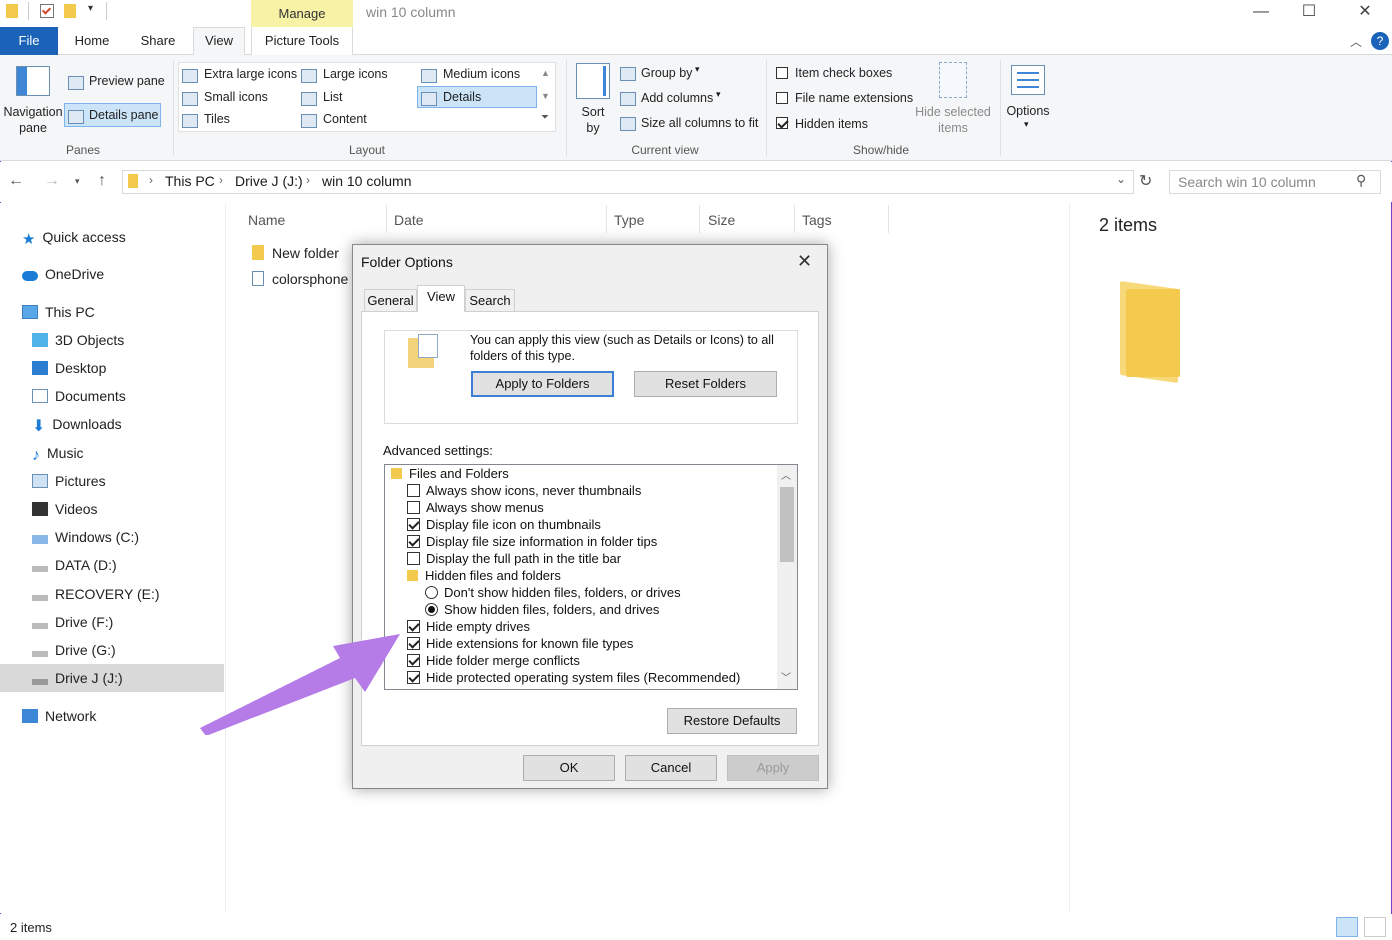 The width and height of the screenshot is (1392, 940). What do you see at coordinates (79, 396) in the screenshot?
I see `nav-documents: Documents` at bounding box center [79, 396].